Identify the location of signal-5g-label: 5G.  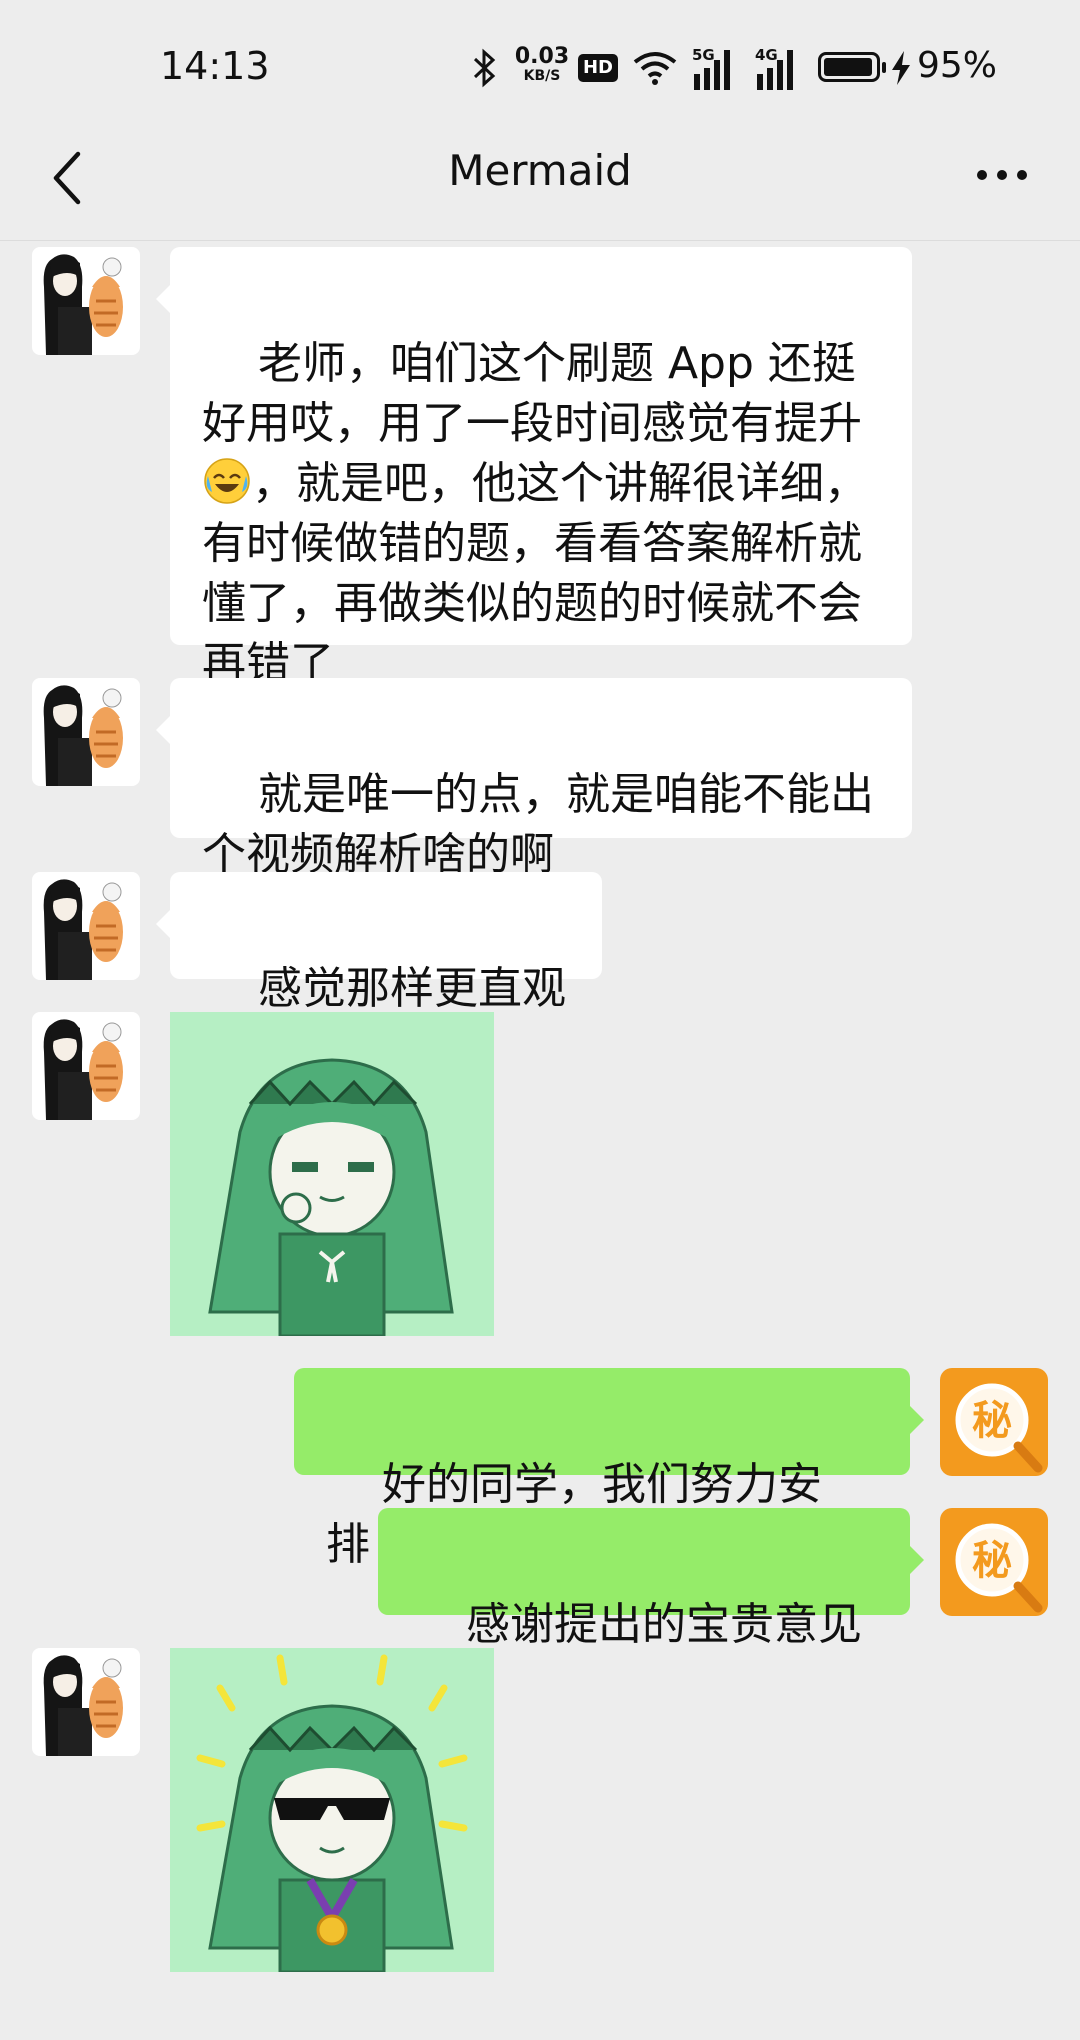
(703, 55).